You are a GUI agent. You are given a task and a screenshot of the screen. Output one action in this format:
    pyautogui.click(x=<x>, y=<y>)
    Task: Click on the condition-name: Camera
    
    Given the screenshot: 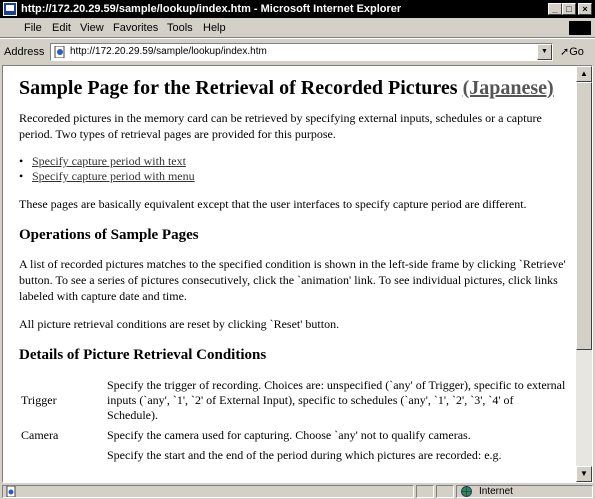 What is the action you would take?
    pyautogui.click(x=40, y=435)
    